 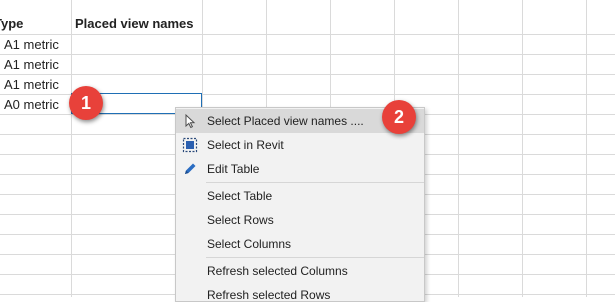 I want to click on menu-item-label: Refresh selected Rows, so click(x=269, y=295).